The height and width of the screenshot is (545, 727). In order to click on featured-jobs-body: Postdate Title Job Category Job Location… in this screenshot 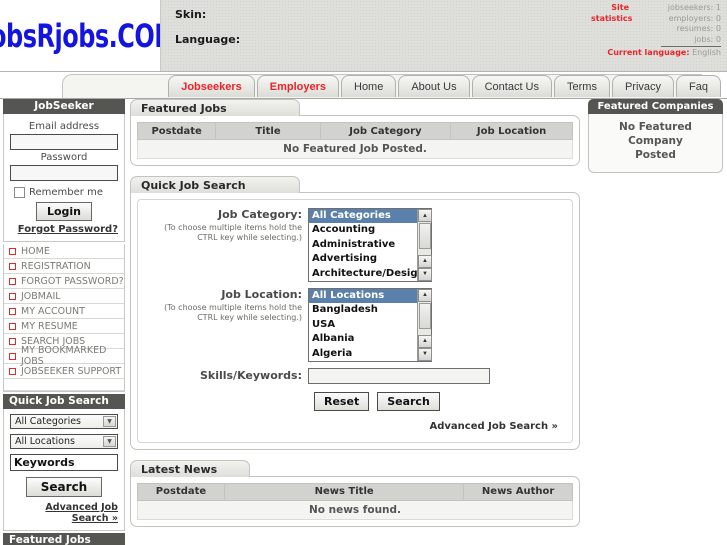, I will do `click(355, 140)`.